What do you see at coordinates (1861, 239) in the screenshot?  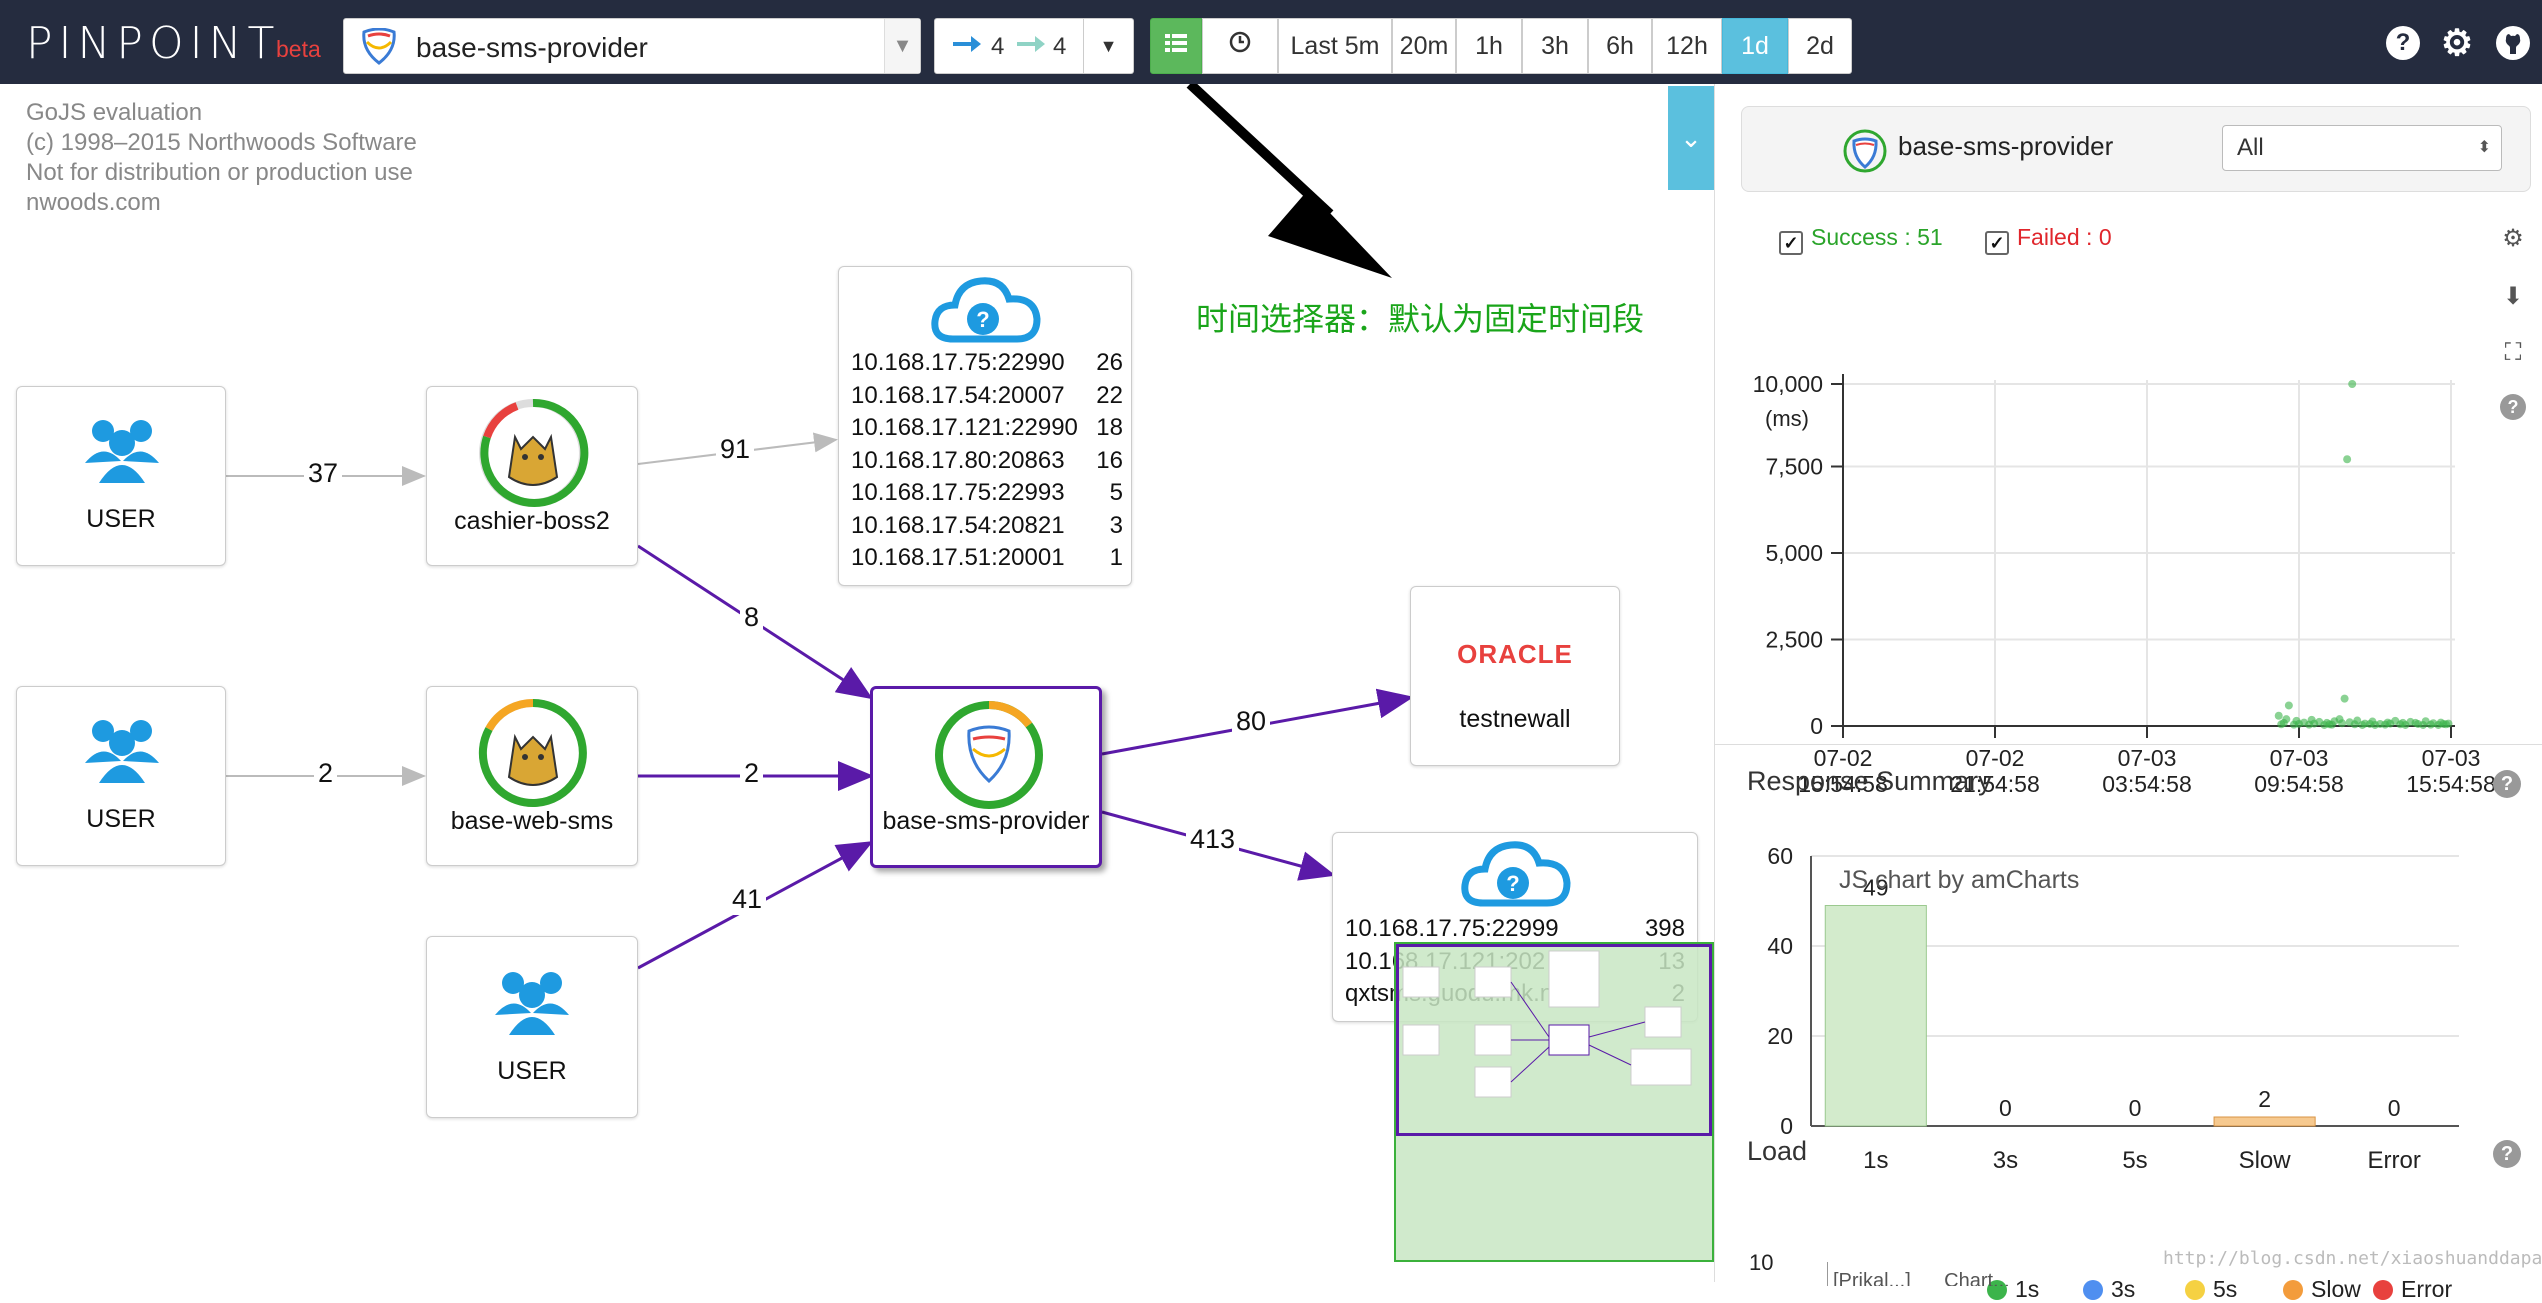 I see `success-filter: ✓ Success : 51` at bounding box center [1861, 239].